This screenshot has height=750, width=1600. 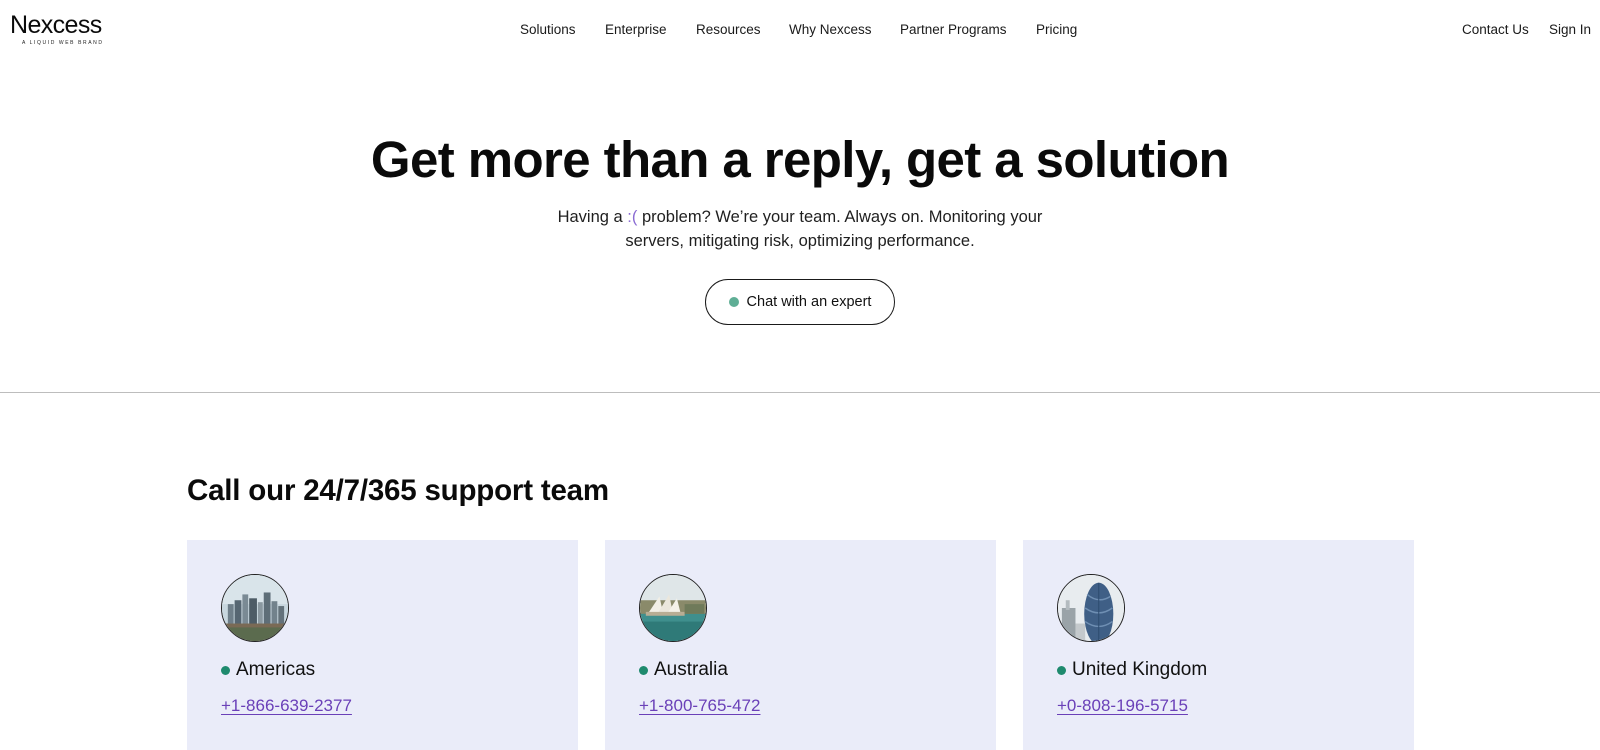 What do you see at coordinates (1495, 29) in the screenshot?
I see `nav-contact-us: Contact Us` at bounding box center [1495, 29].